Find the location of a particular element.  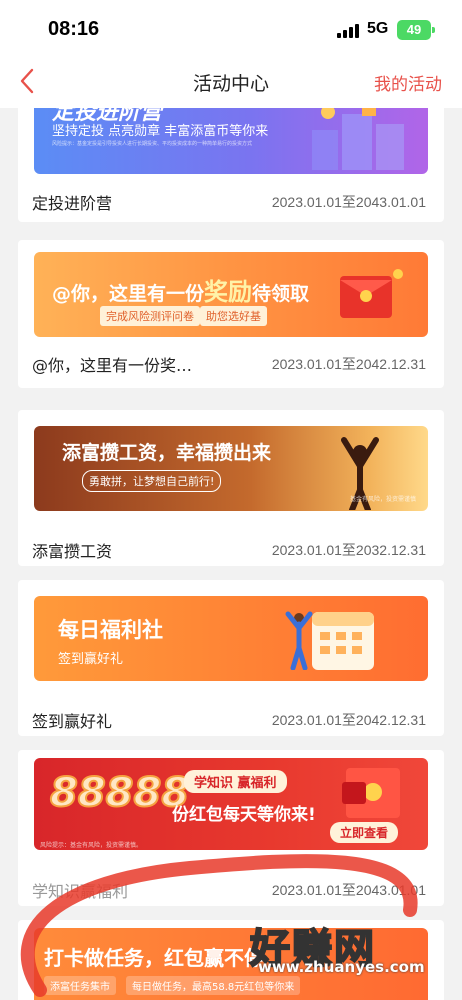

banner-title: @你，这里有一份奖励待领取 is located at coordinates (180, 289).